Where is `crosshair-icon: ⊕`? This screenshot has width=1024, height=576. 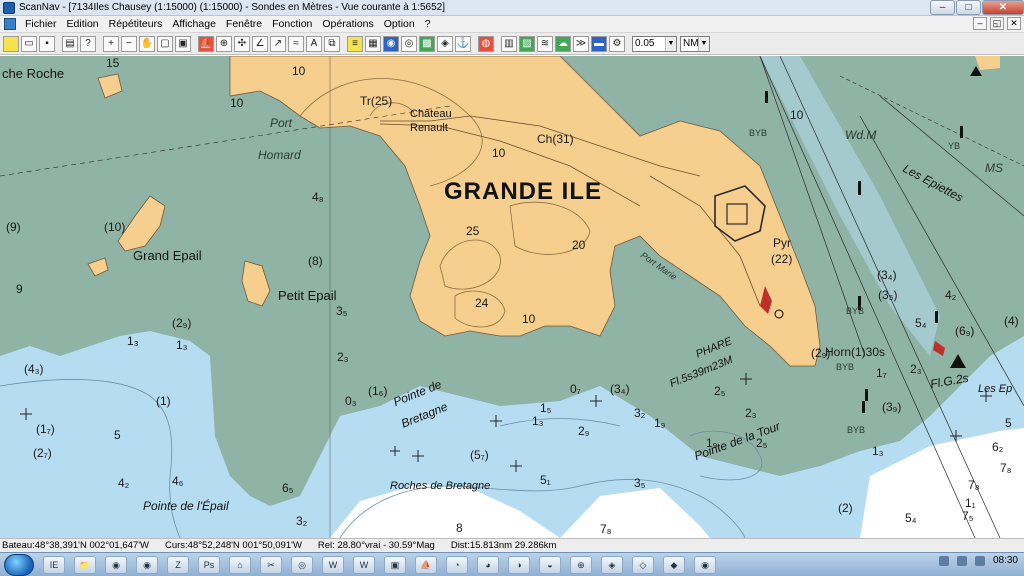 crosshair-icon: ⊕ is located at coordinates (224, 43).